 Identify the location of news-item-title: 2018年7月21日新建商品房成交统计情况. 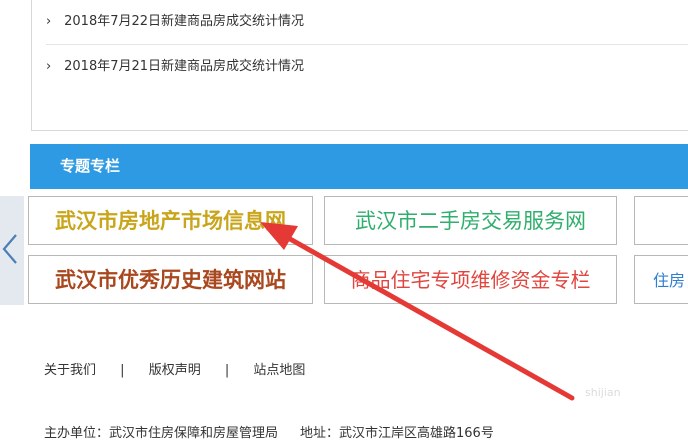
(184, 66).